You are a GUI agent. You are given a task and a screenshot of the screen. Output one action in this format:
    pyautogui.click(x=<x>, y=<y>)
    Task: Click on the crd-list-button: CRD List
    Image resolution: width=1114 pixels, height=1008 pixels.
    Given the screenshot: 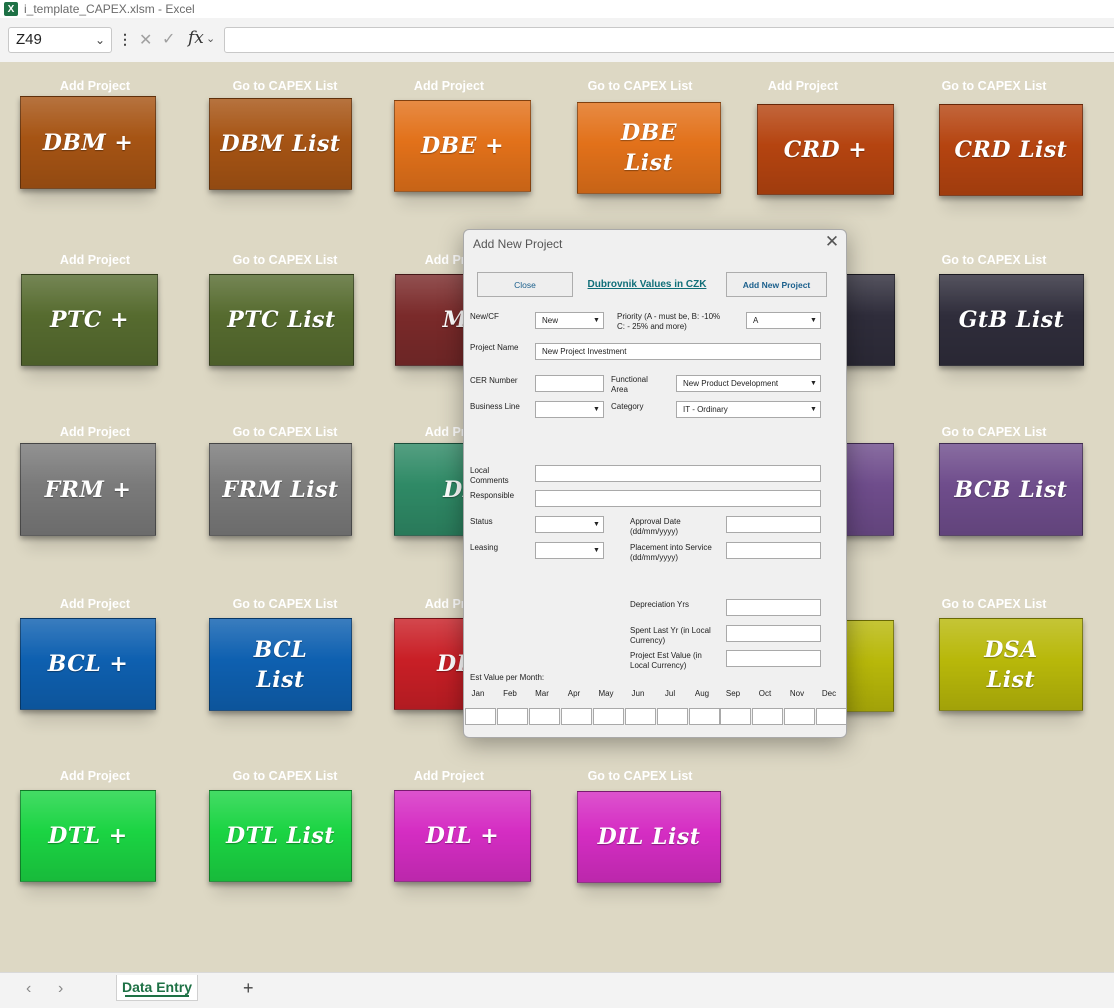 What is the action you would take?
    pyautogui.click(x=1011, y=150)
    